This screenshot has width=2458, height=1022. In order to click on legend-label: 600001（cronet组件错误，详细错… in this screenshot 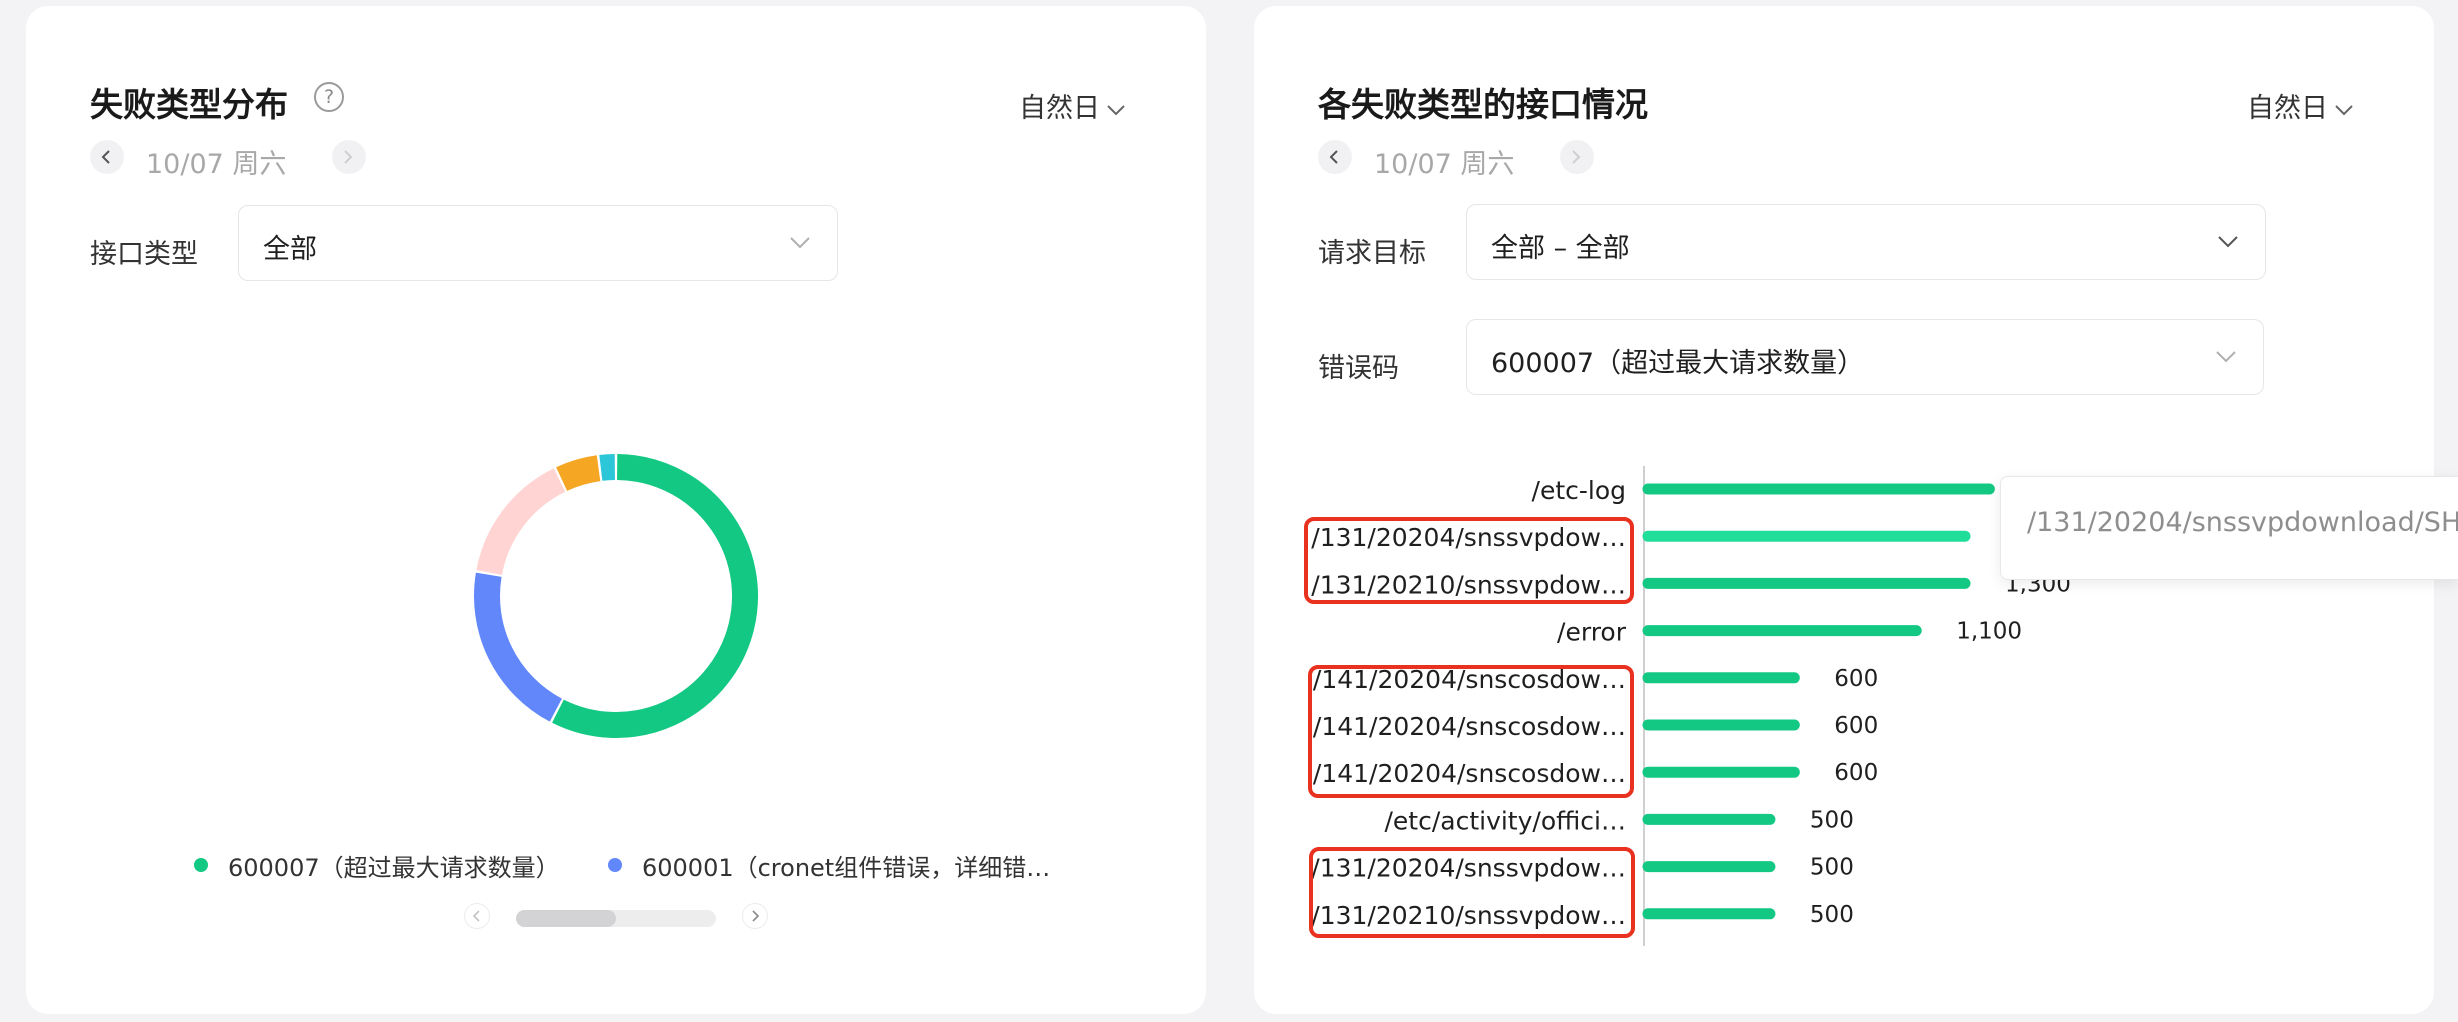, I will do `click(846, 868)`.